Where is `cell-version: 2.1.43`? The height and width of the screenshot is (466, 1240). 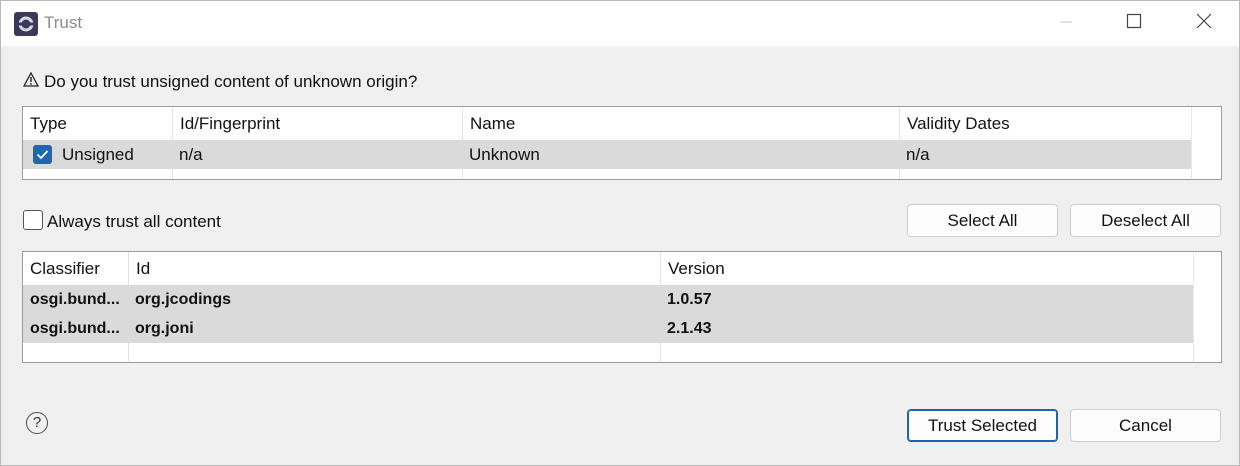 cell-version: 2.1.43 is located at coordinates (689, 328).